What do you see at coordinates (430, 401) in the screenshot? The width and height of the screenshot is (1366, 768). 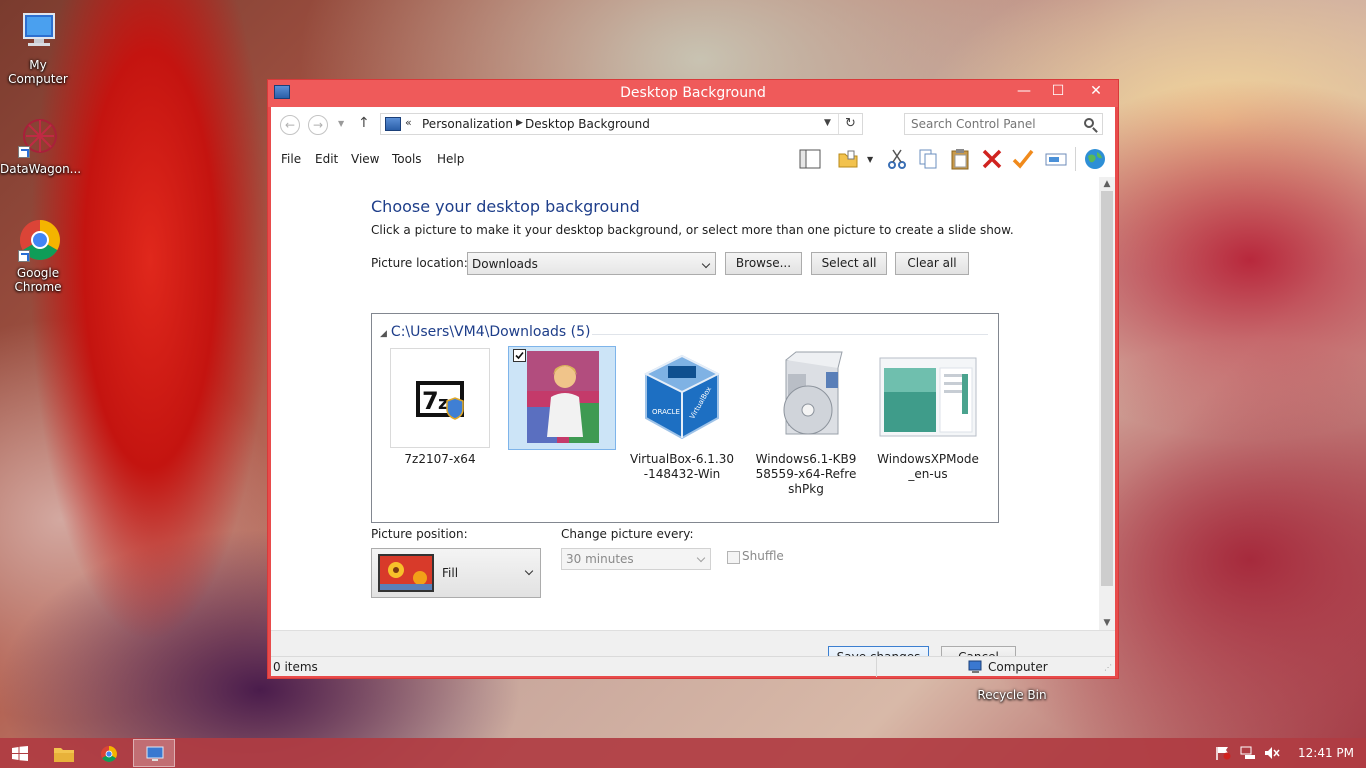 I see `svg-text: 7` at bounding box center [430, 401].